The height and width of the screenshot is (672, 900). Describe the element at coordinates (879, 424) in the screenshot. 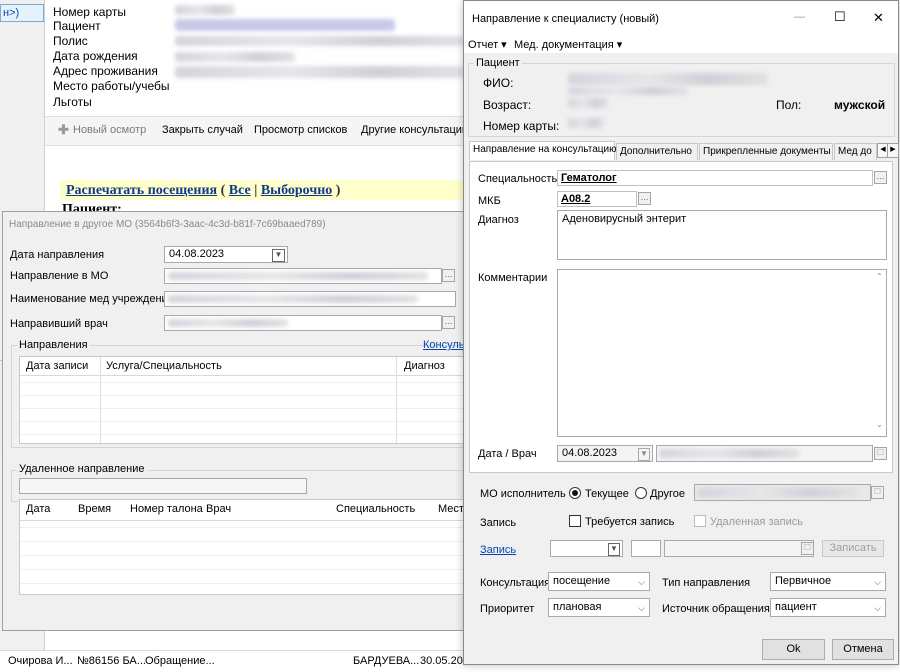

I see `chevron-down-icon: ⌄` at that location.